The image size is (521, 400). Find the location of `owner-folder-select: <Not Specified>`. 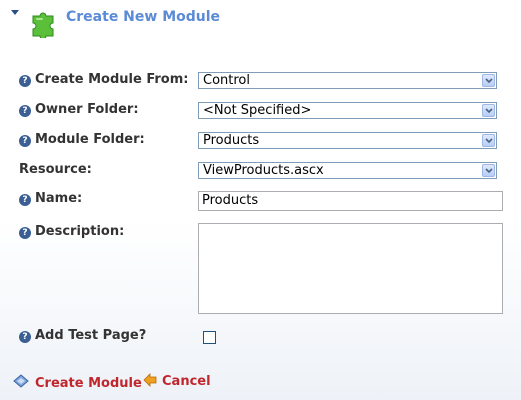

owner-folder-select: <Not Specified> is located at coordinates (347, 110).